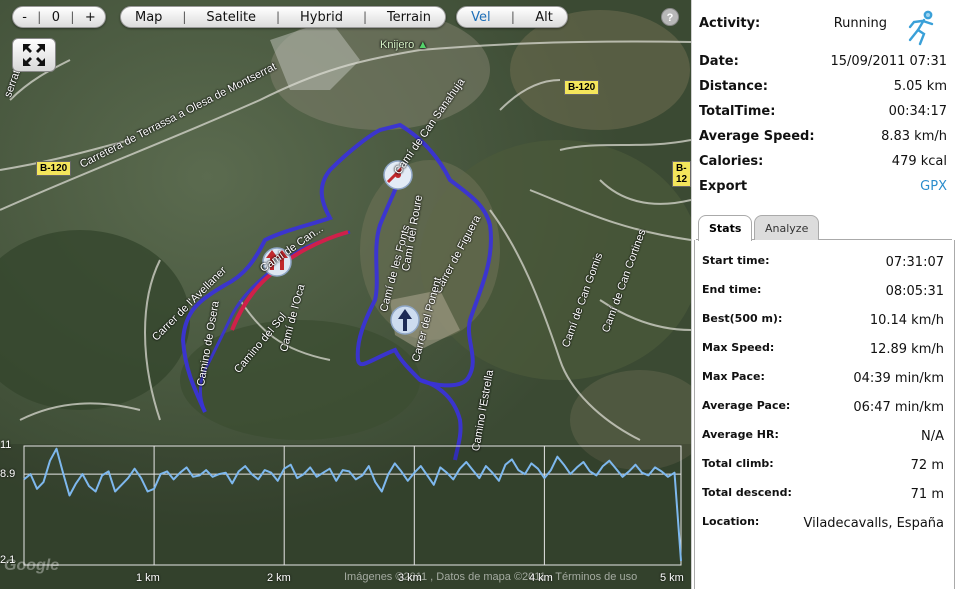 Image resolution: width=955 pixels, height=589 pixels. I want to click on y-tick-label: 11, so click(6, 445).